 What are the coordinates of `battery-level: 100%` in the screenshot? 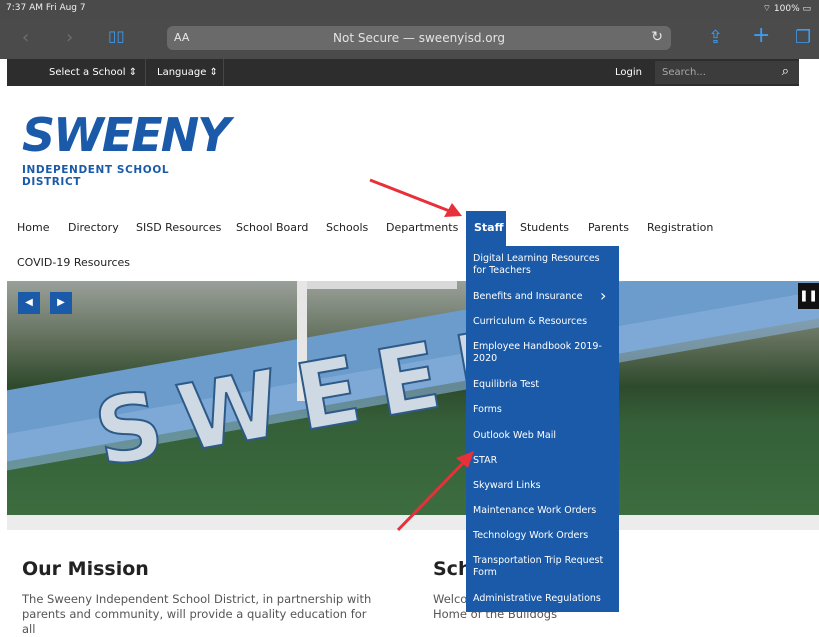 It's located at (786, 9).